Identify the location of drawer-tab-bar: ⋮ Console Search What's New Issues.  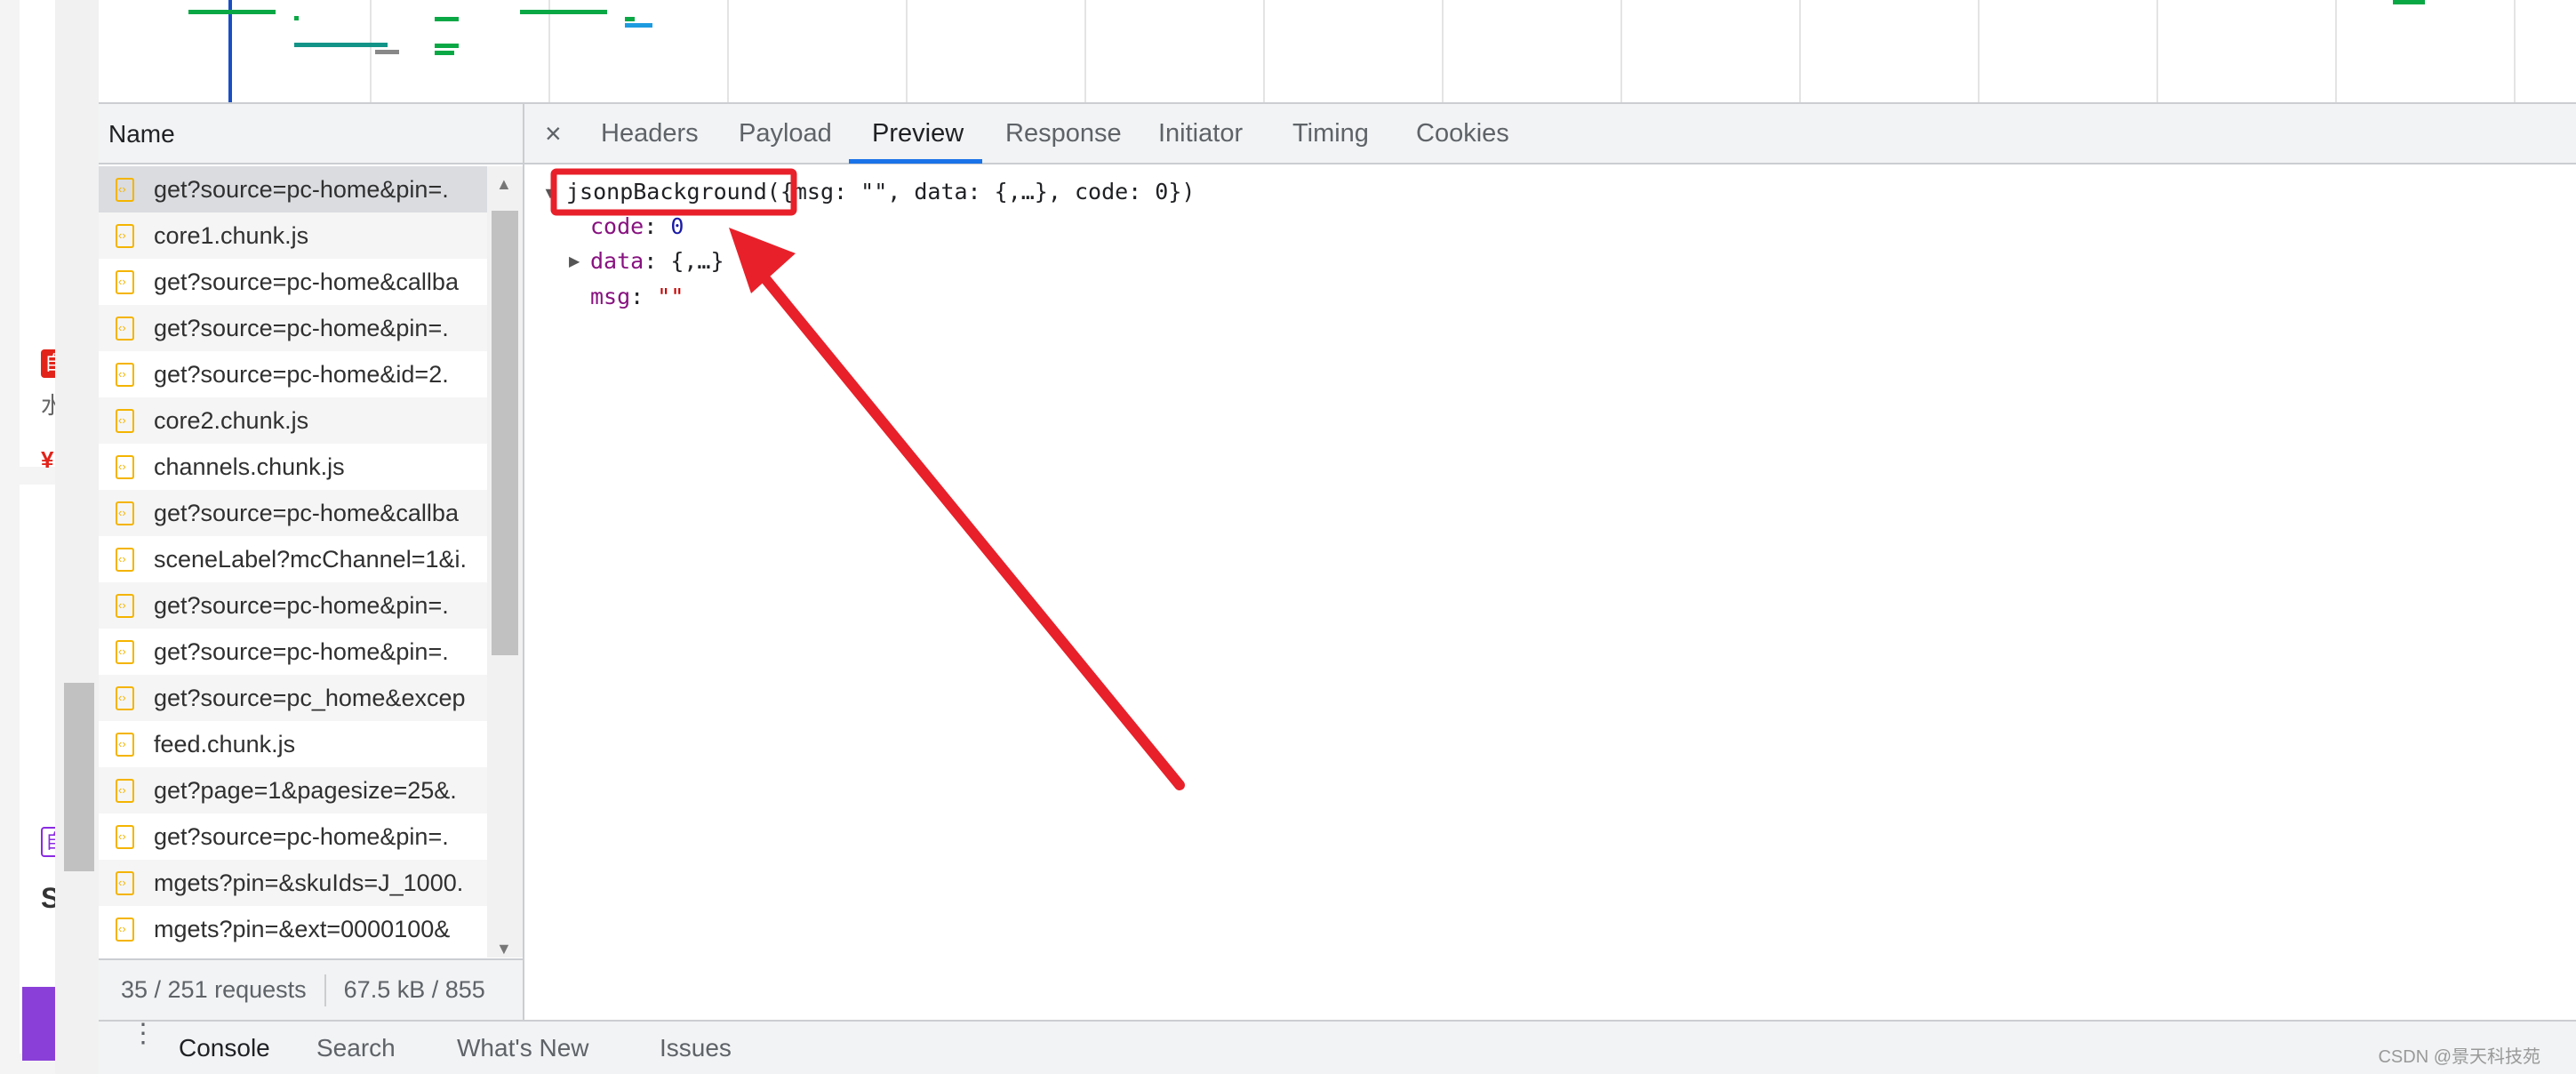
(1337, 1047).